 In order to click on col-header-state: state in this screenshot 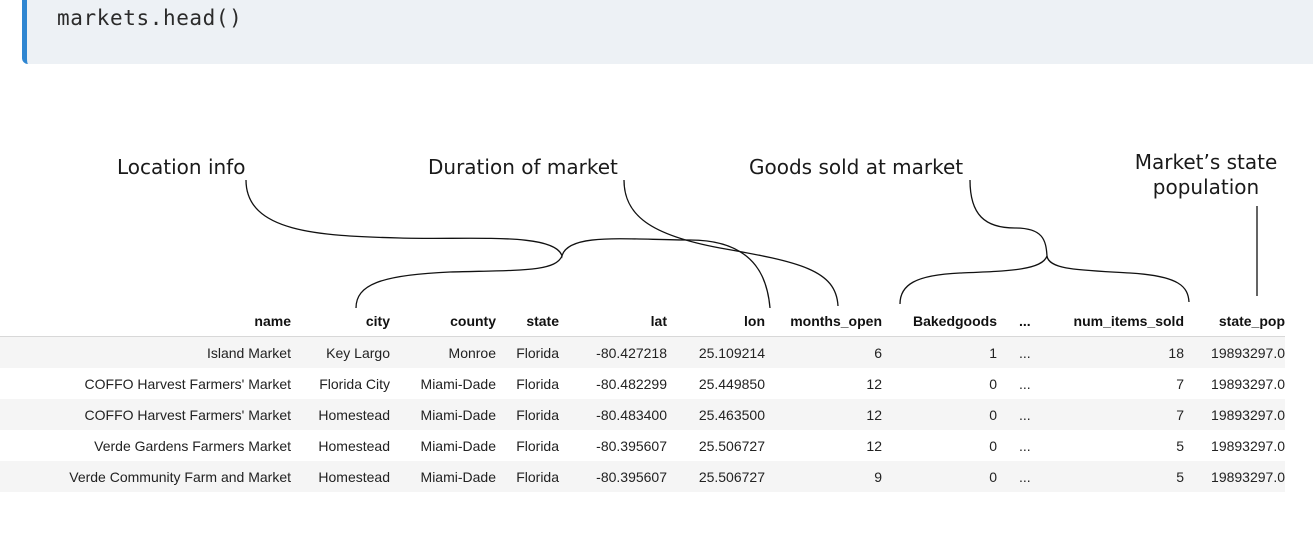, I will do `click(527, 321)`.